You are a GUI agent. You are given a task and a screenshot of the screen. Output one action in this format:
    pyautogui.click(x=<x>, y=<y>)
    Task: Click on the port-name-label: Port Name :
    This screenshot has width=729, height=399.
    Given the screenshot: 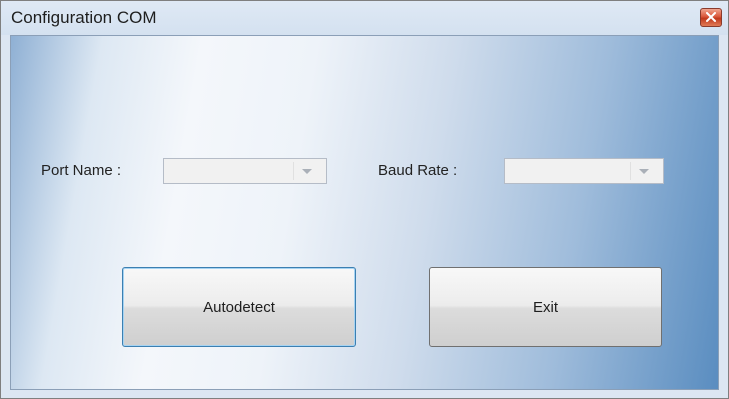 What is the action you would take?
    pyautogui.click(x=81, y=170)
    